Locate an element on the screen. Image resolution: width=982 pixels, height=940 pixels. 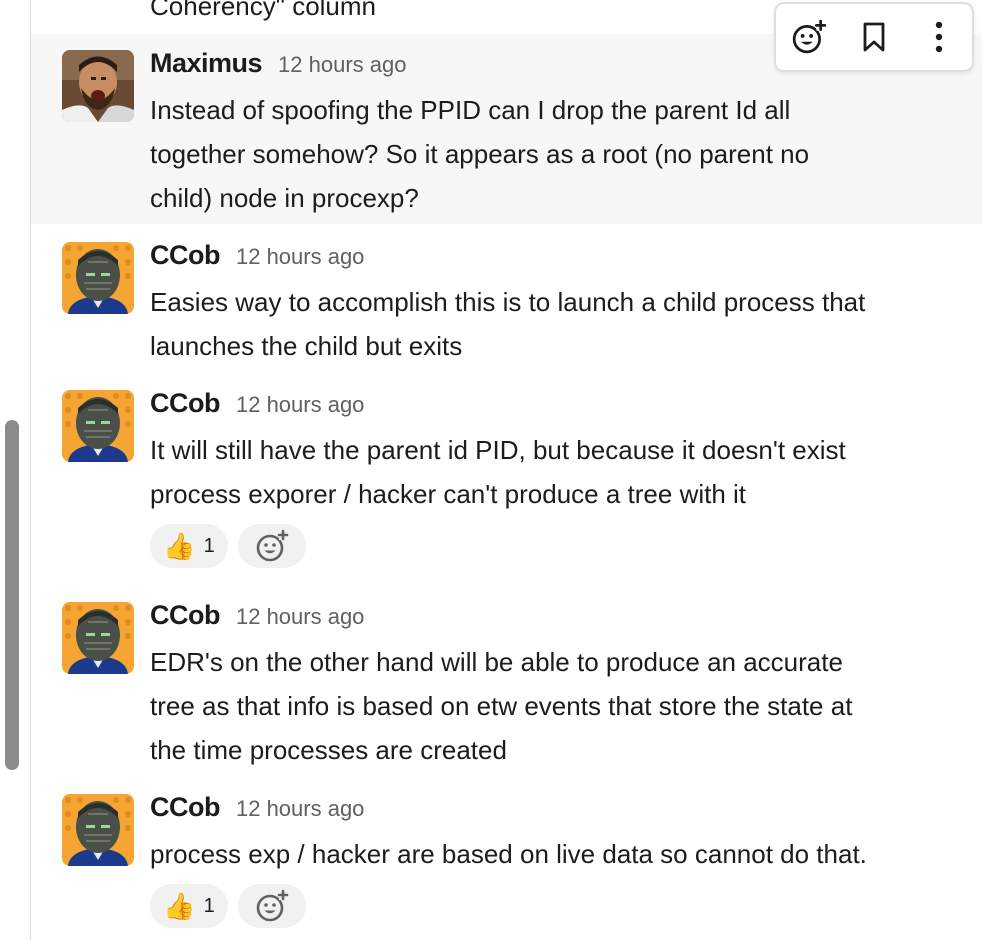
bookmark-icon is located at coordinates (874, 37).